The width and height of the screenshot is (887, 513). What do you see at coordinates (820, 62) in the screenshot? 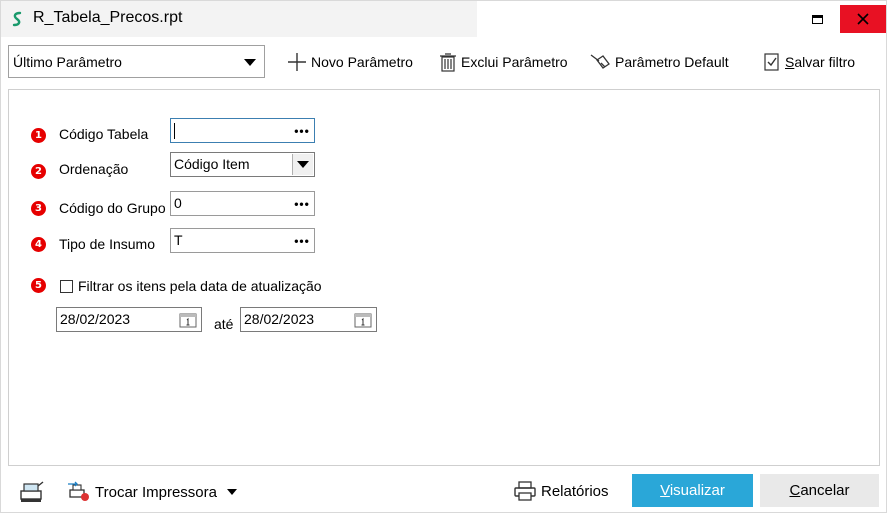
I see `save-filter-label: Salvar filtro` at bounding box center [820, 62].